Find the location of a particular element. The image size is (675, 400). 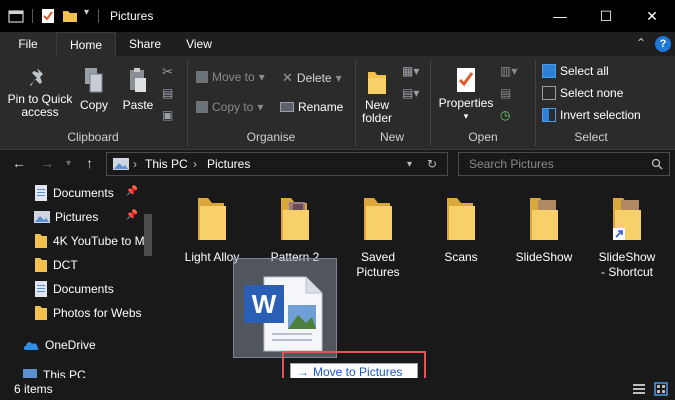

open-icon: ▥▾ is located at coordinates (508, 71).